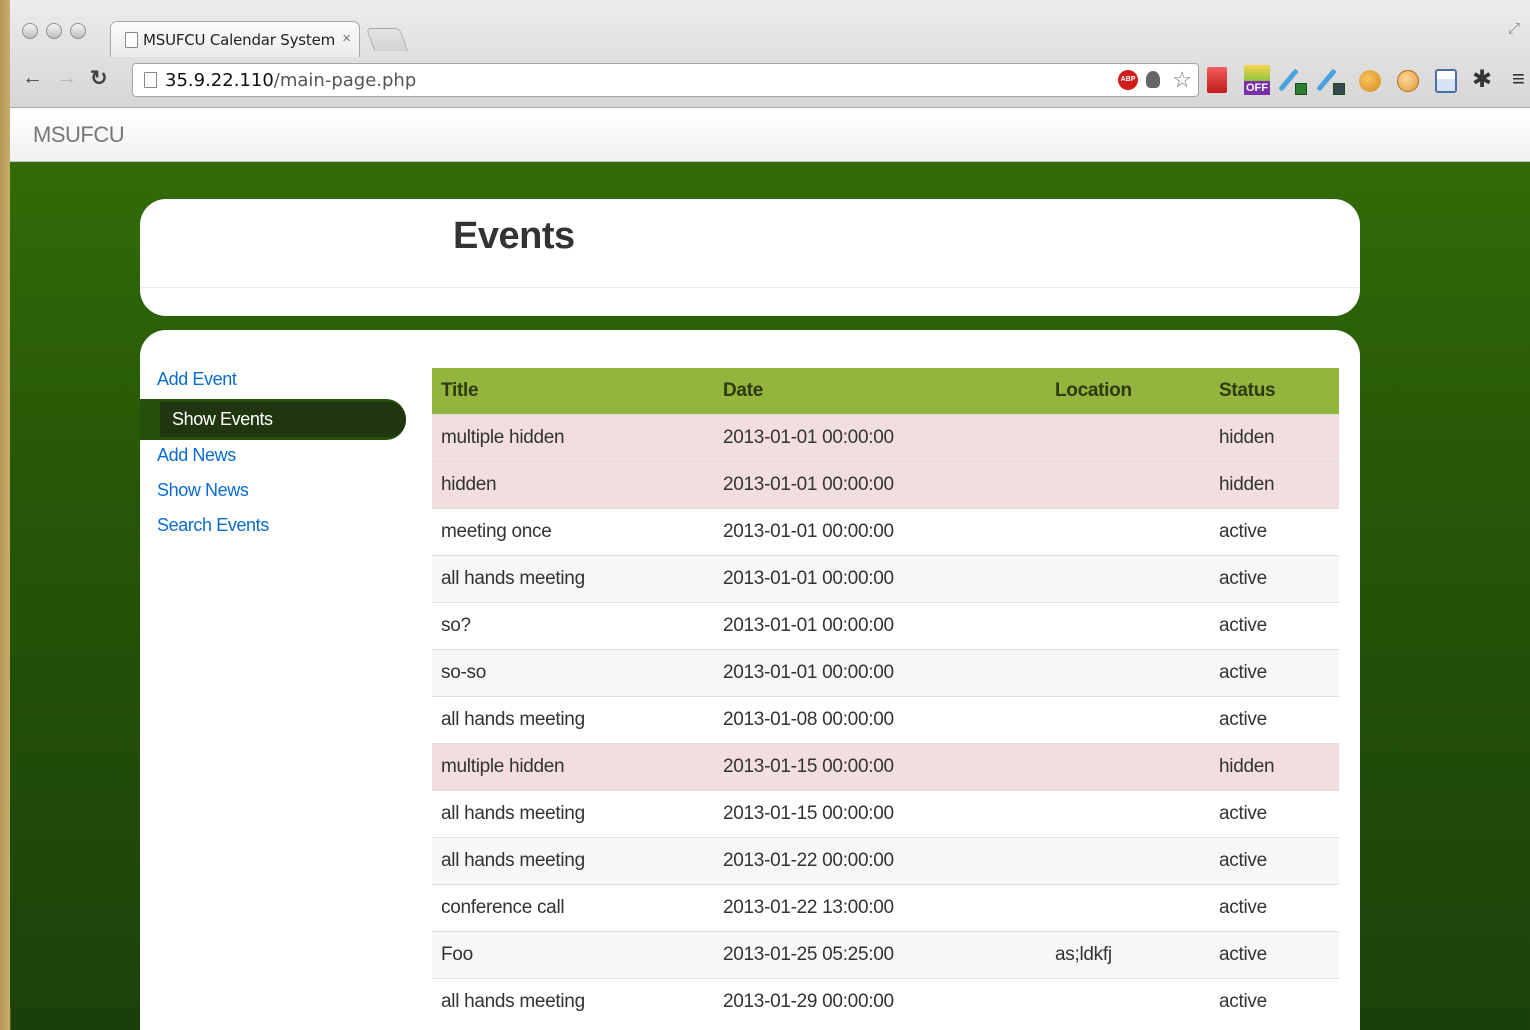 This screenshot has height=1030, width=1530. Describe the element at coordinates (1128, 391) in the screenshot. I see `column-header-location: Location` at that location.